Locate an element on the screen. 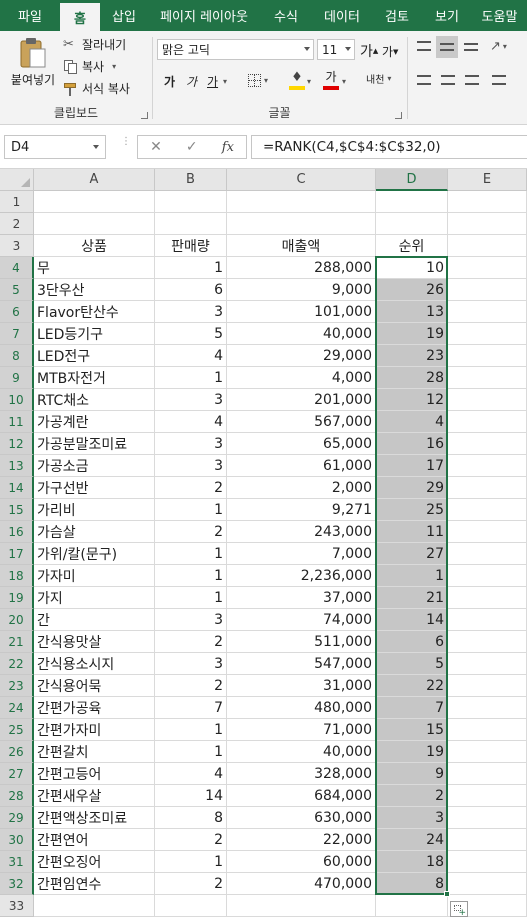 The image size is (527, 923). tab-home: 홈 is located at coordinates (80, 17).